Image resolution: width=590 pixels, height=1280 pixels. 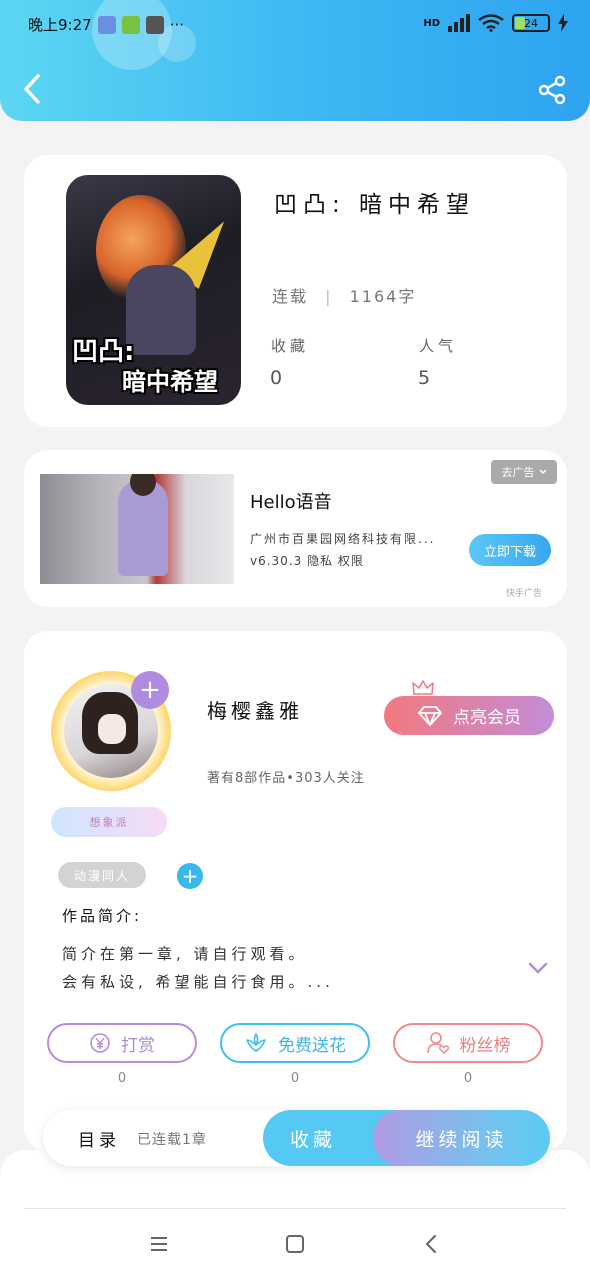 I want to click on battery-indicator: 24, so click(x=531, y=23).